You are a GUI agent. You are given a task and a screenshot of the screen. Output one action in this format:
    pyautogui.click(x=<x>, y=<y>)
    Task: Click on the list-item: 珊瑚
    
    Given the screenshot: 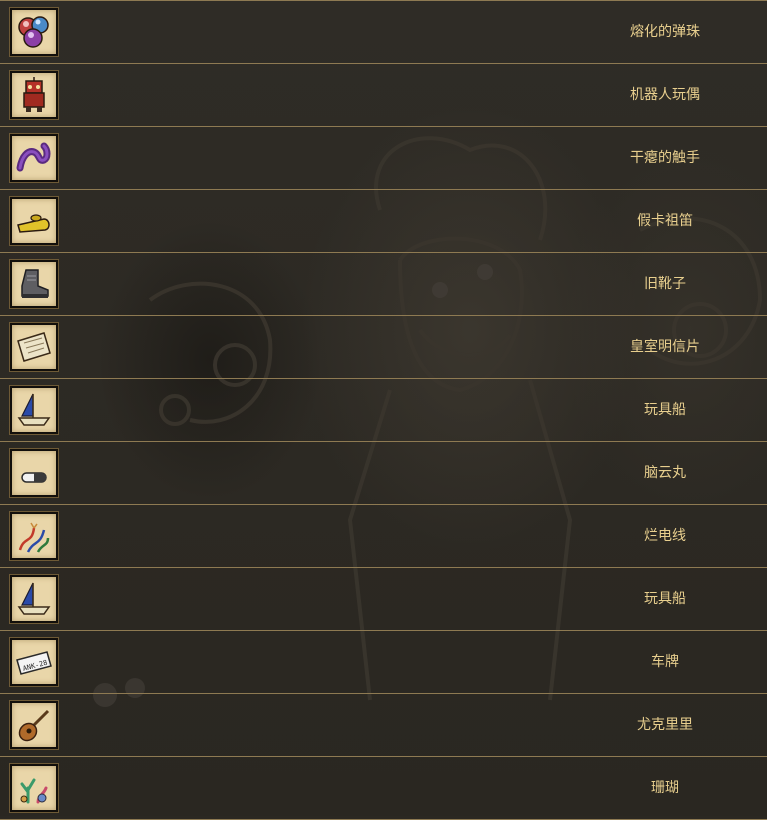 What is the action you would take?
    pyautogui.click(x=383, y=788)
    